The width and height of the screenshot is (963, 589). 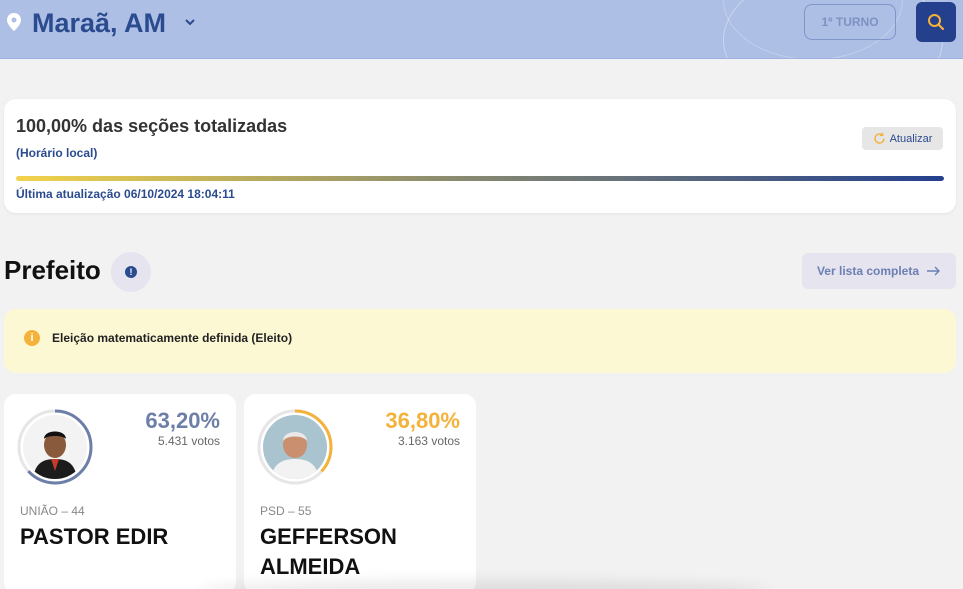 I want to click on refresh-icon, so click(x=879, y=138).